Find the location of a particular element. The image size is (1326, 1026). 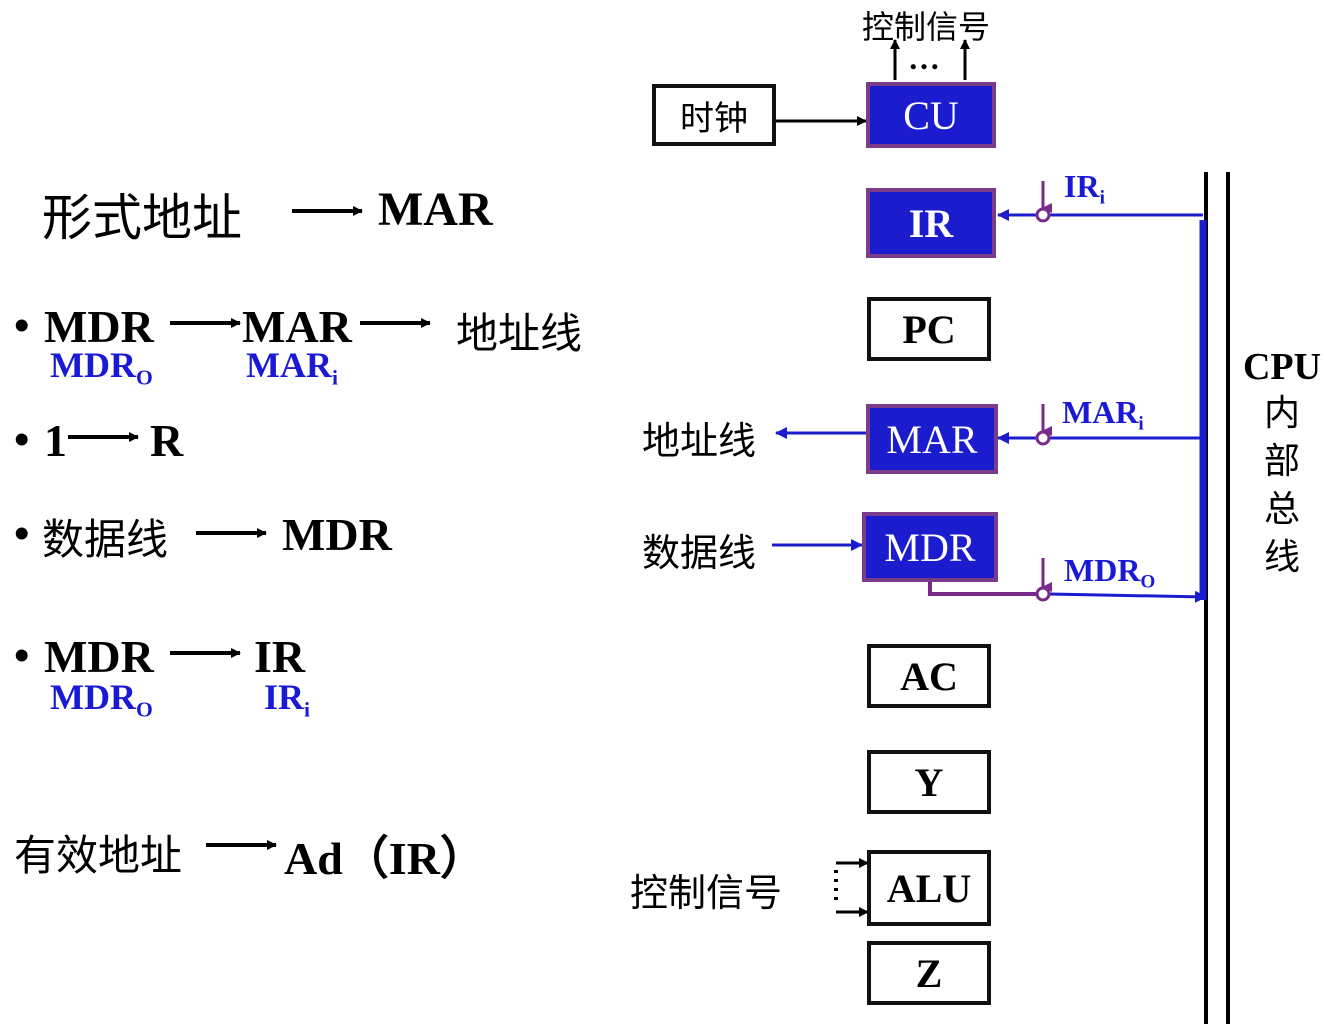

ir-box: IR is located at coordinates (931, 223).